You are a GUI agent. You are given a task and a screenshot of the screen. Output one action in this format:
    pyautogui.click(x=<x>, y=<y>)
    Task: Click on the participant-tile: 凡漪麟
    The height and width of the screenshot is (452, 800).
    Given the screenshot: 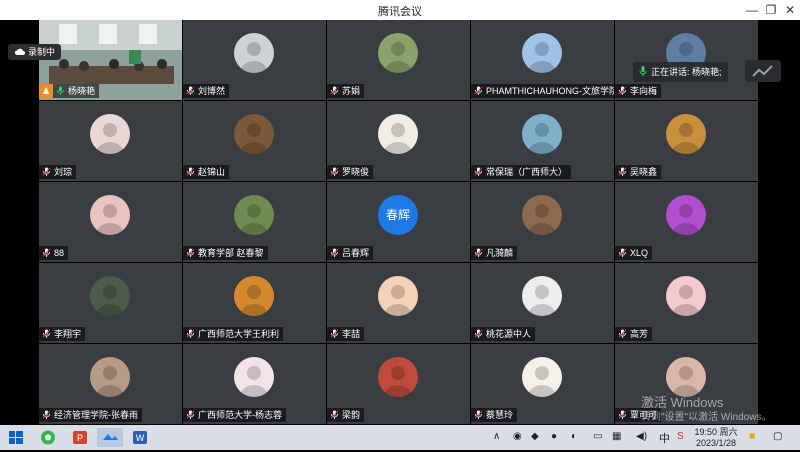 What is the action you would take?
    pyautogui.click(x=542, y=222)
    